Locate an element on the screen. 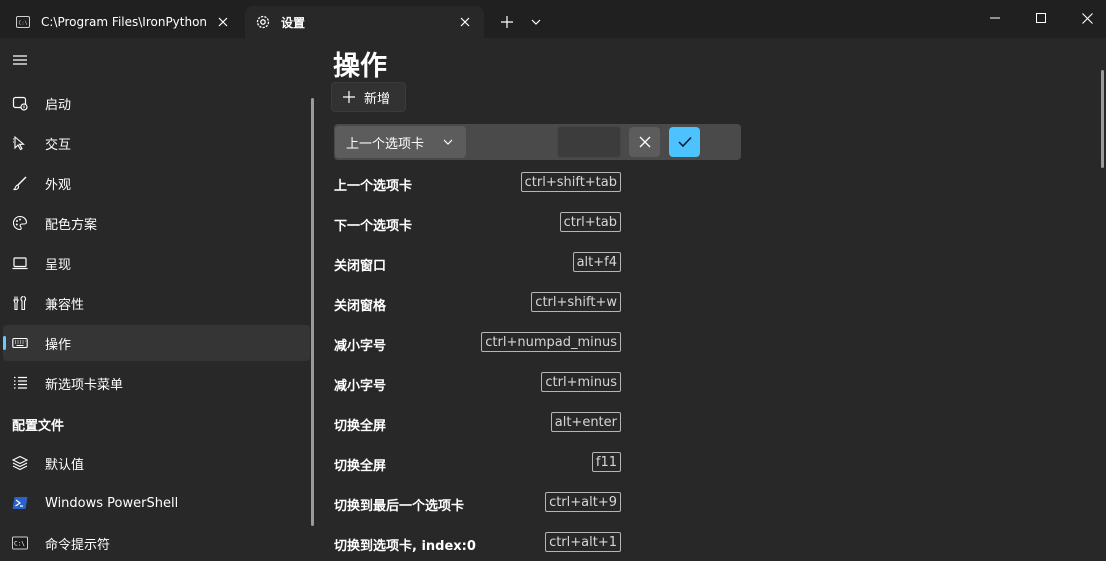  page-title: 操作 is located at coordinates (360, 66).